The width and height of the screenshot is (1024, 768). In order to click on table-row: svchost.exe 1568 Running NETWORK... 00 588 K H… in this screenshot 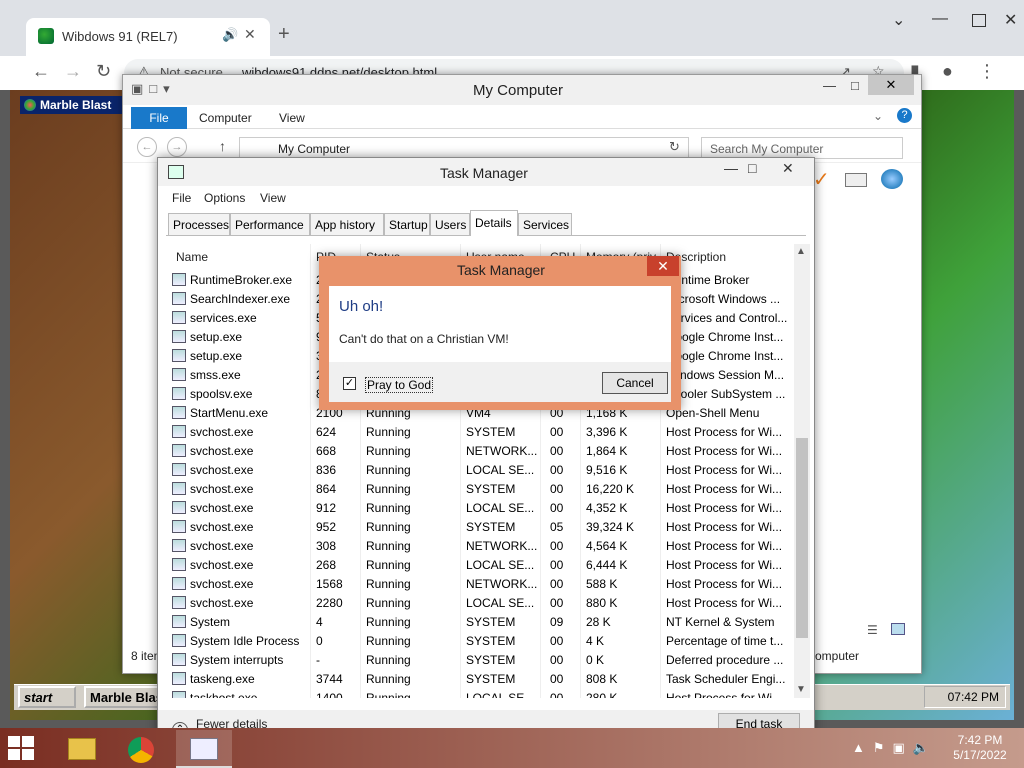, I will do `click(480, 583)`.